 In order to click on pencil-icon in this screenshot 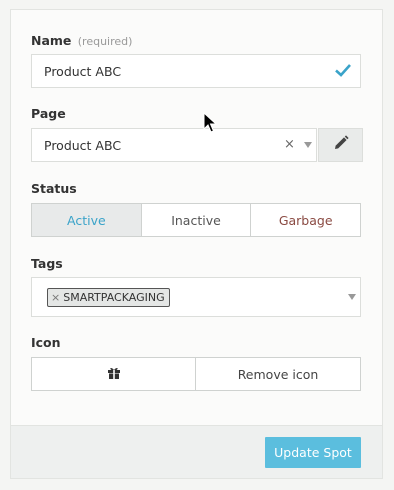, I will do `click(341, 145)`.